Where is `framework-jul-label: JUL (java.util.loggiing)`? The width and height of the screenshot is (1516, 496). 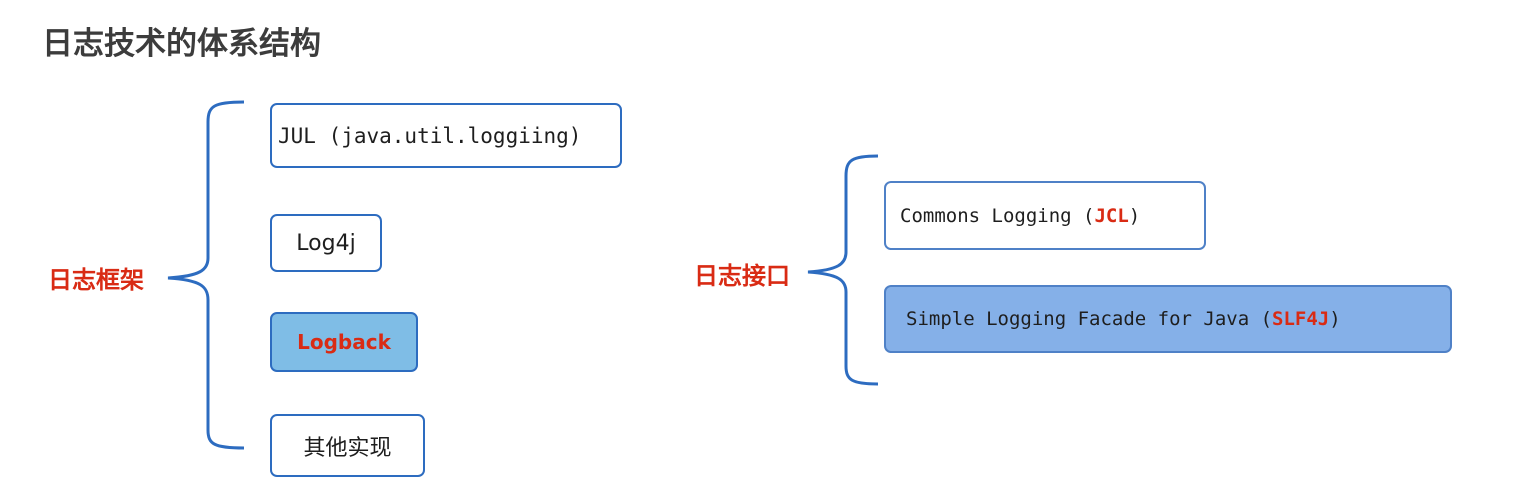 framework-jul-label: JUL (java.util.loggiing) is located at coordinates (430, 135).